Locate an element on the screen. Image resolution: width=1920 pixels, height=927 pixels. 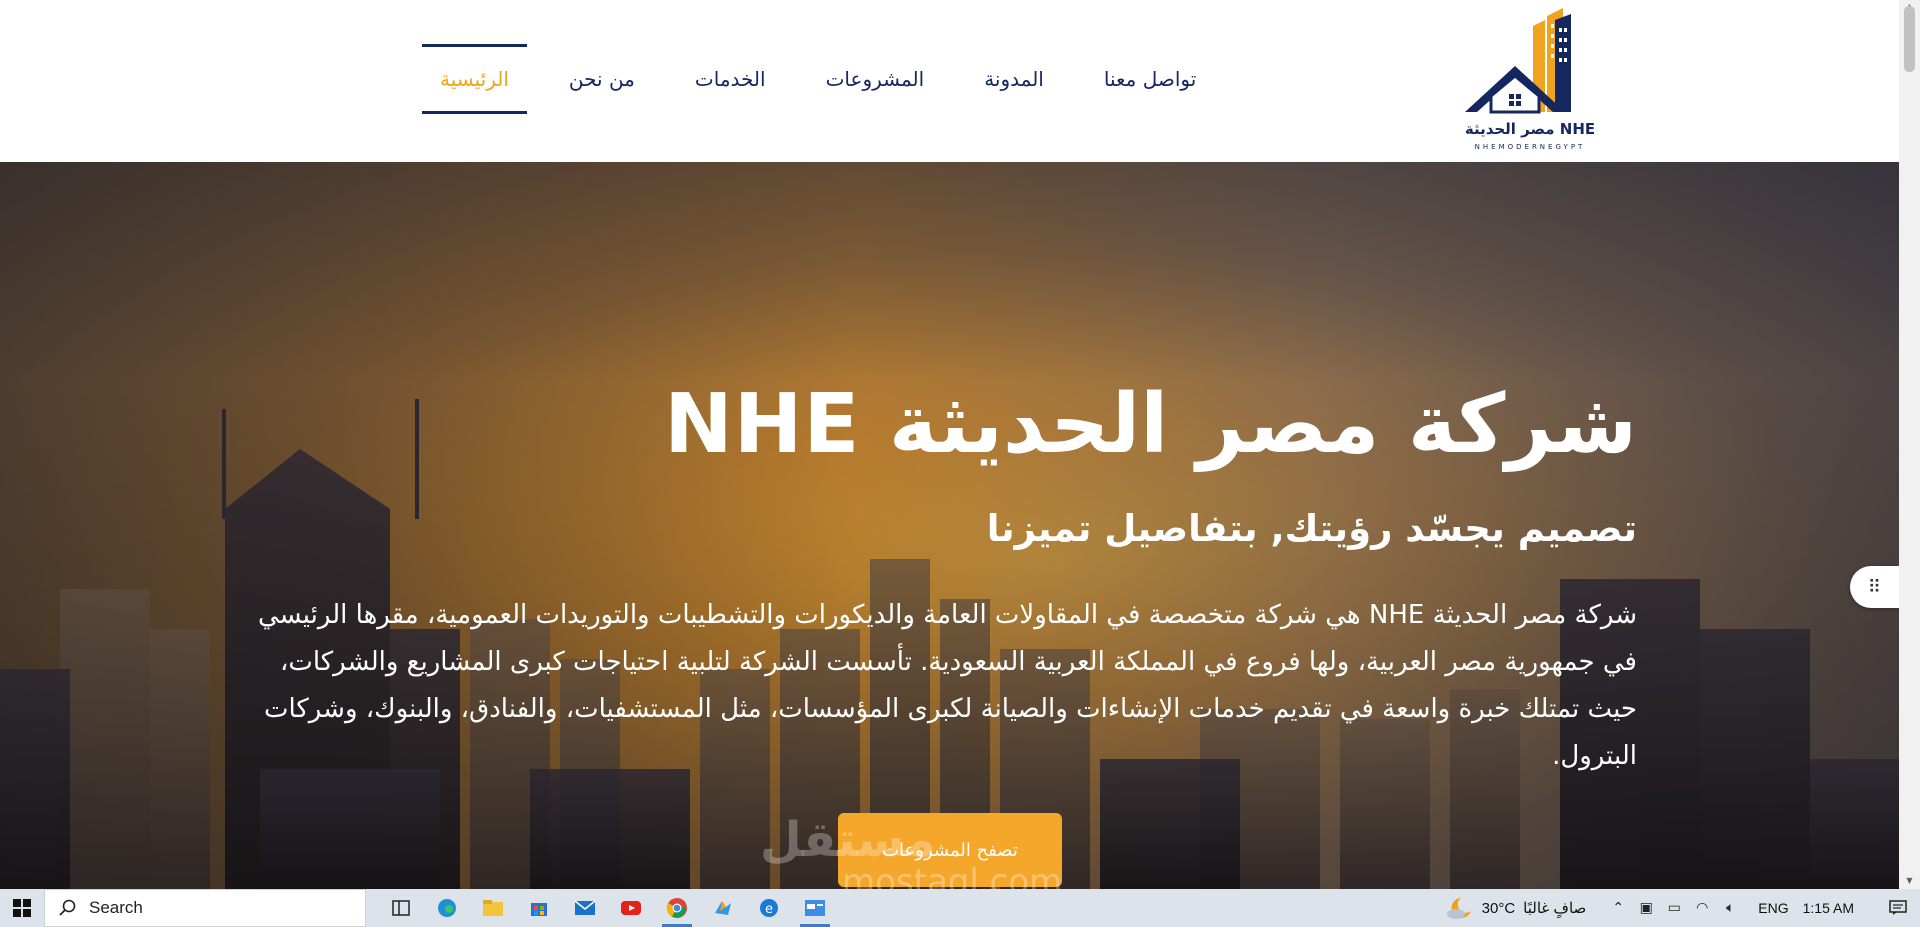
app-window-icon is located at coordinates (815, 908).